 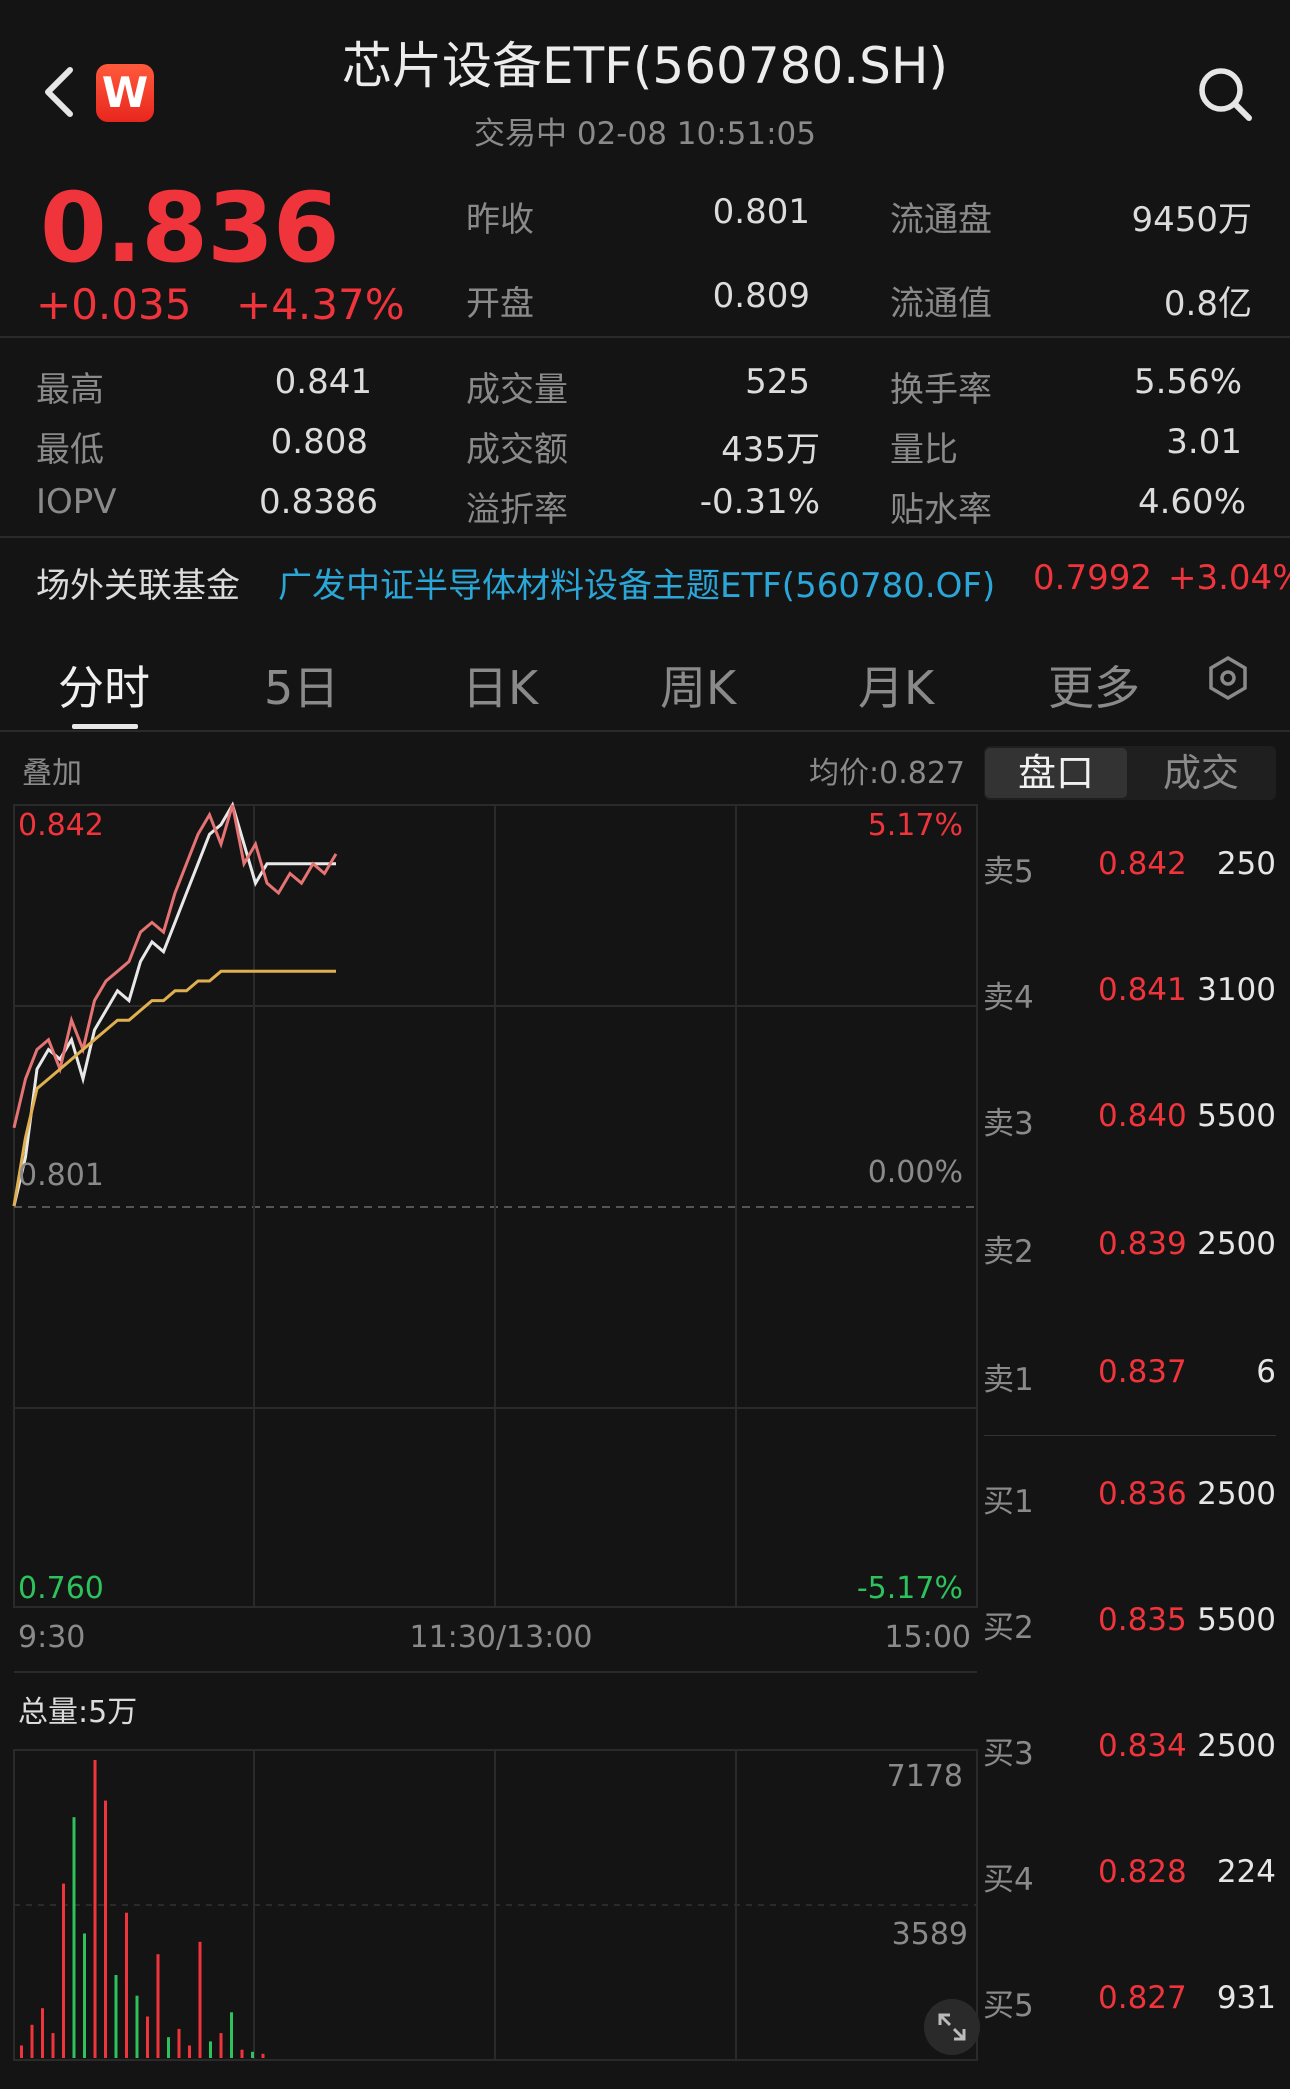 What do you see at coordinates (500, 1637) in the screenshot?
I see `time-mid-label: 11:30/13:00` at bounding box center [500, 1637].